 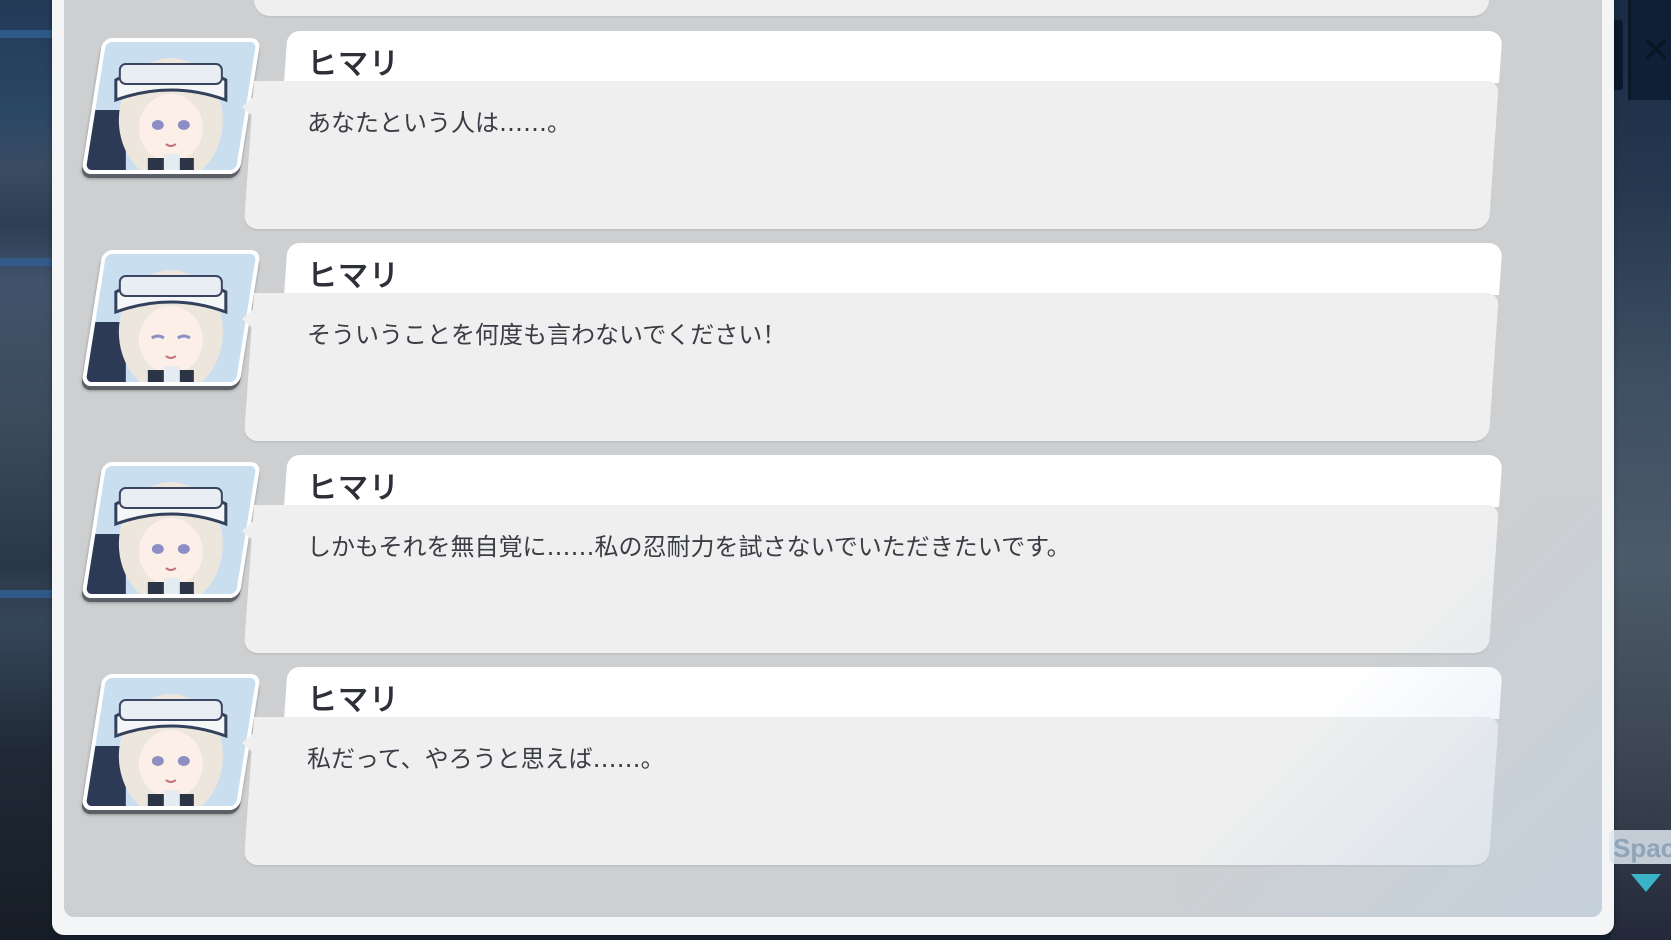 I want to click on background-scenery-left, so click(x=30, y=470).